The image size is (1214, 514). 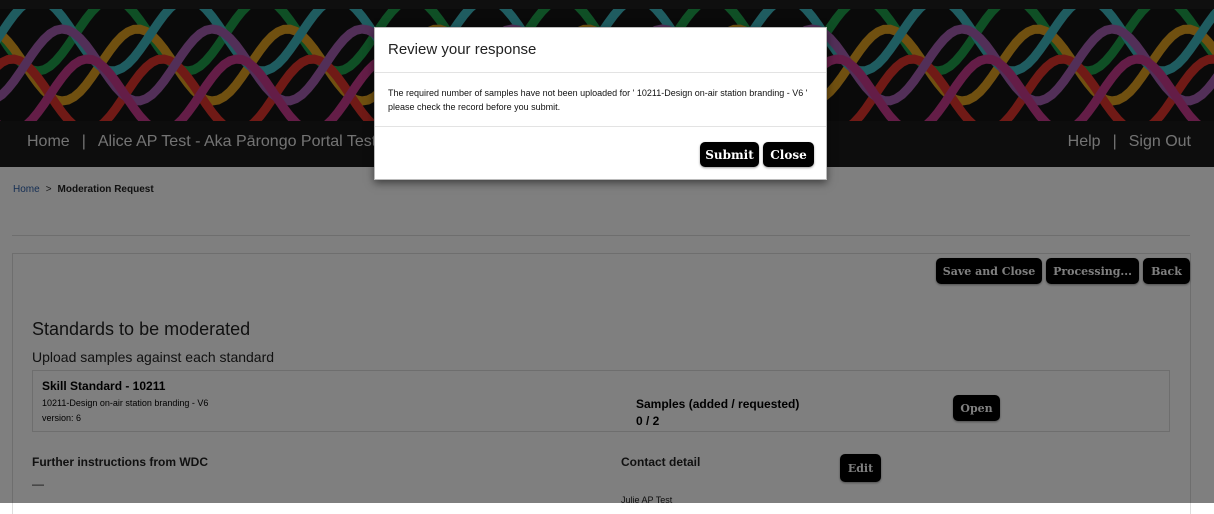 What do you see at coordinates (462, 49) in the screenshot?
I see `dialog-title: Review your response` at bounding box center [462, 49].